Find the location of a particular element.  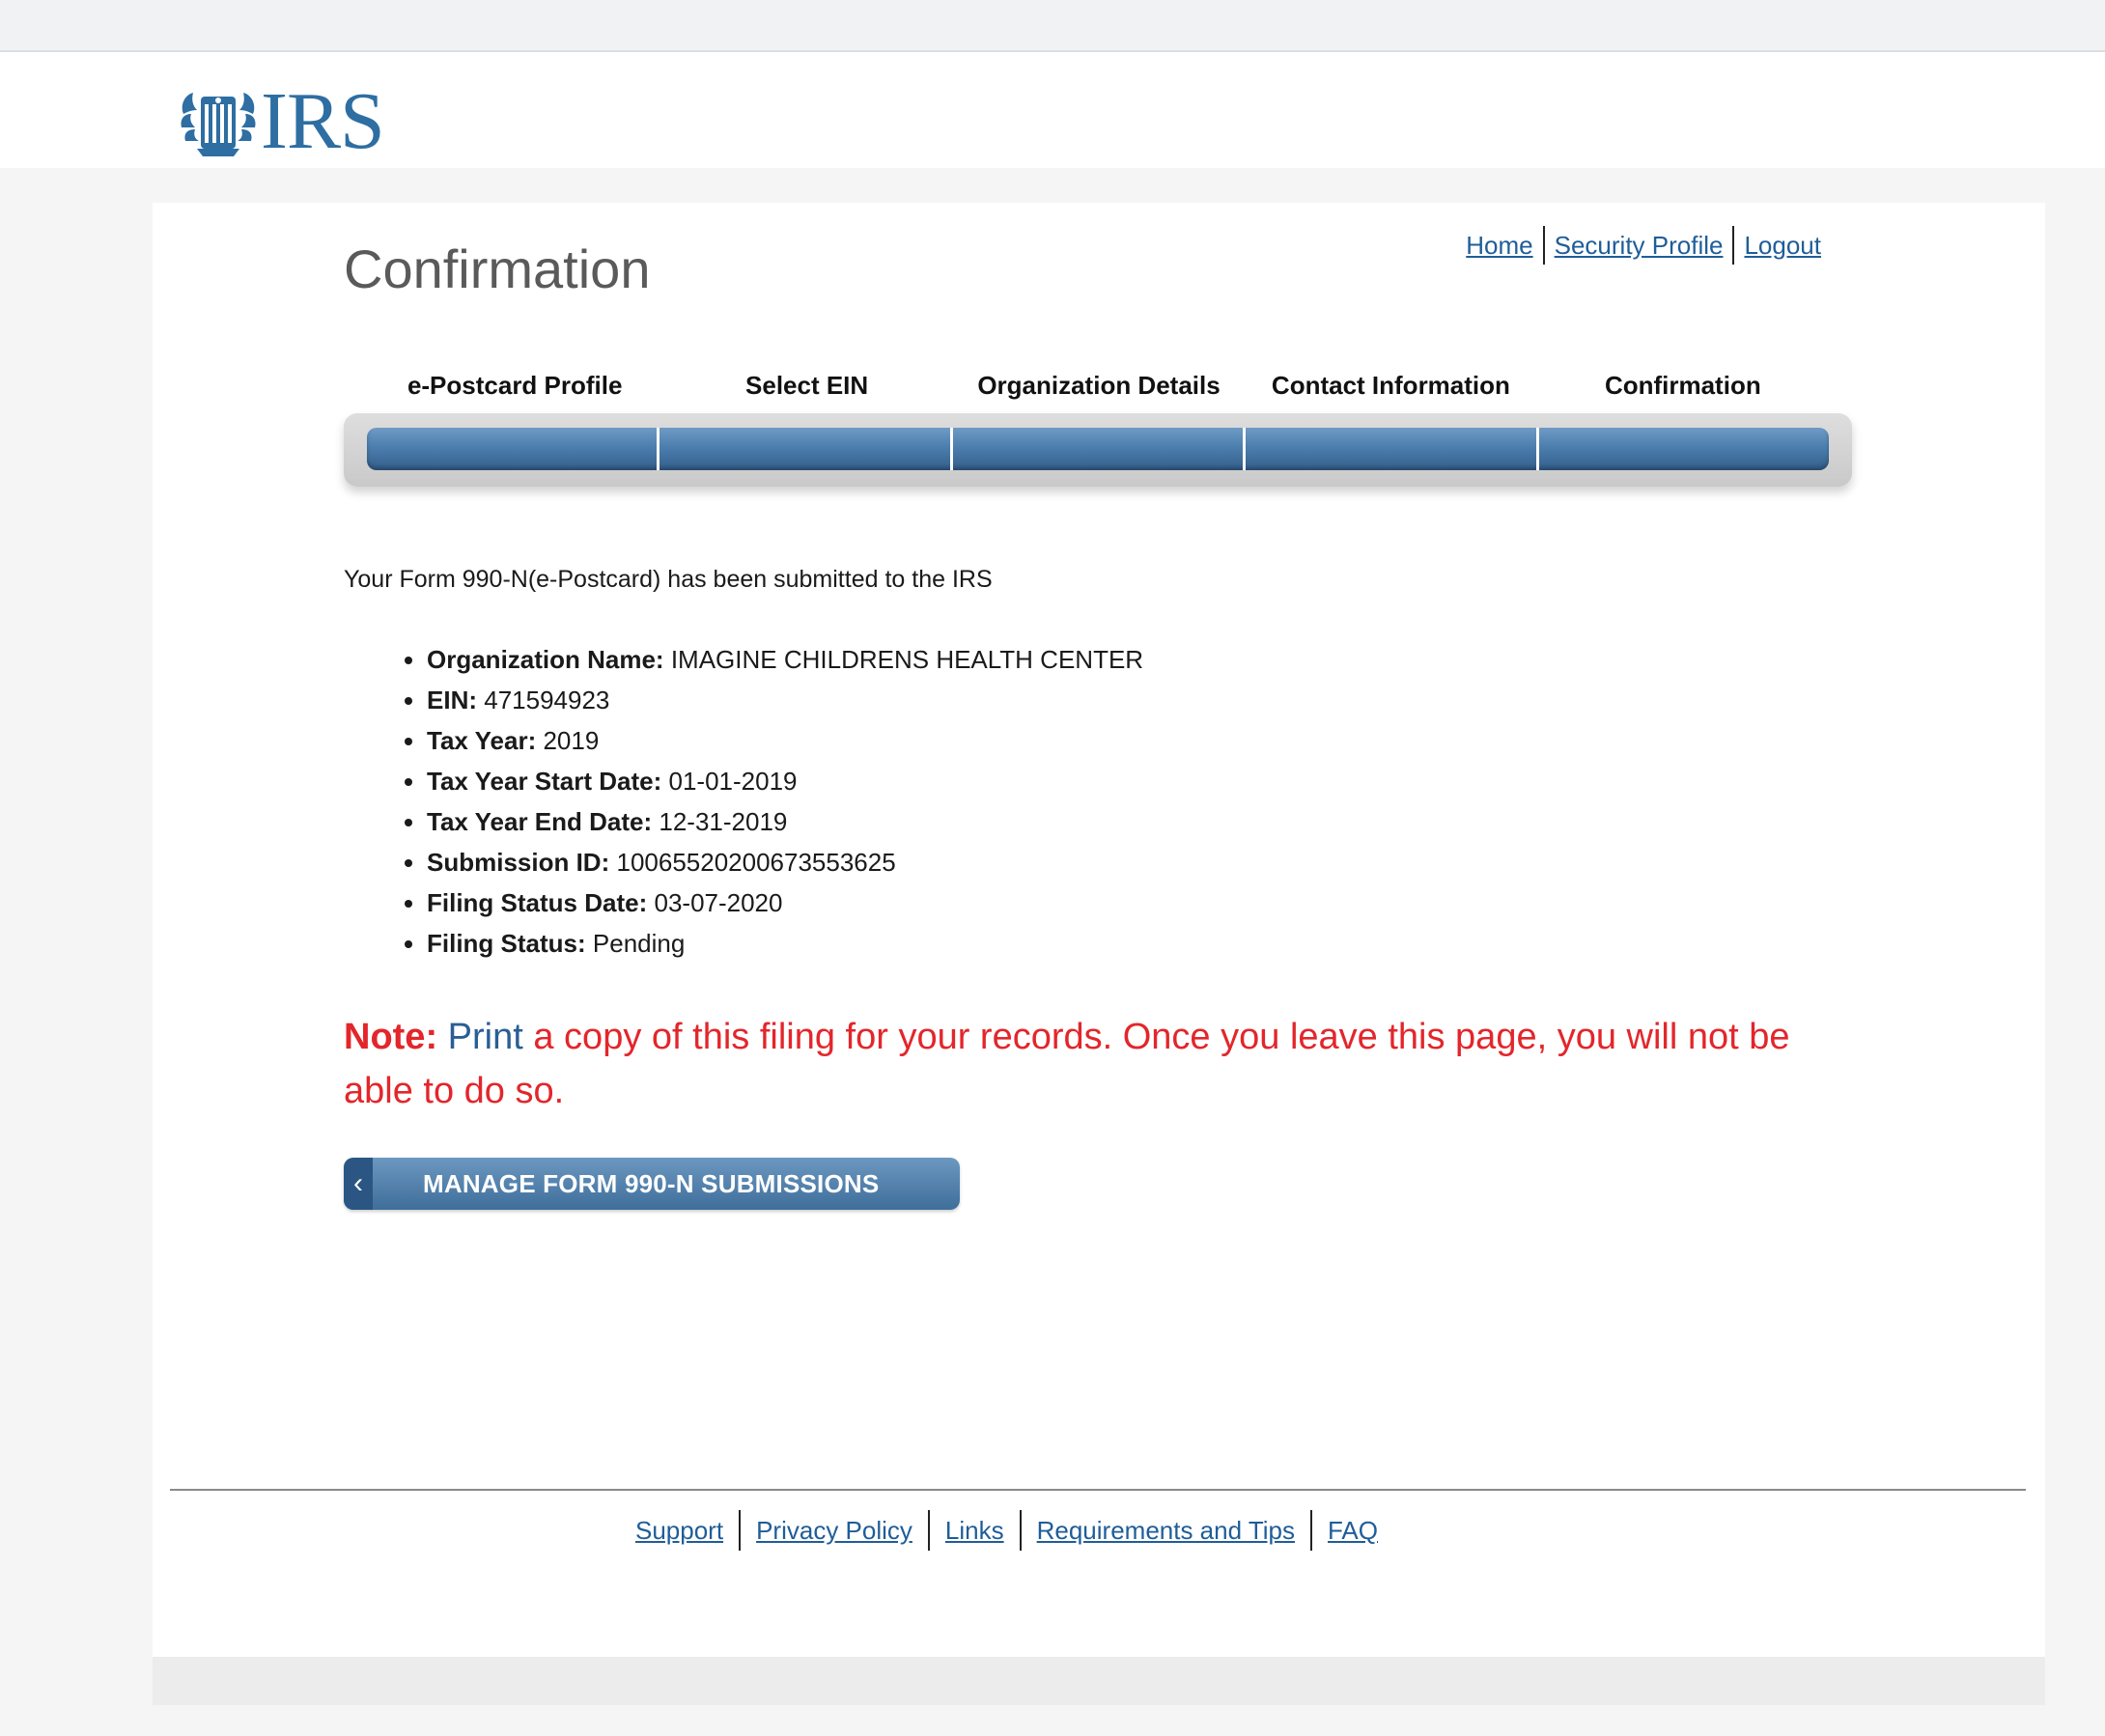

footer-divider is located at coordinates (1098, 1490).